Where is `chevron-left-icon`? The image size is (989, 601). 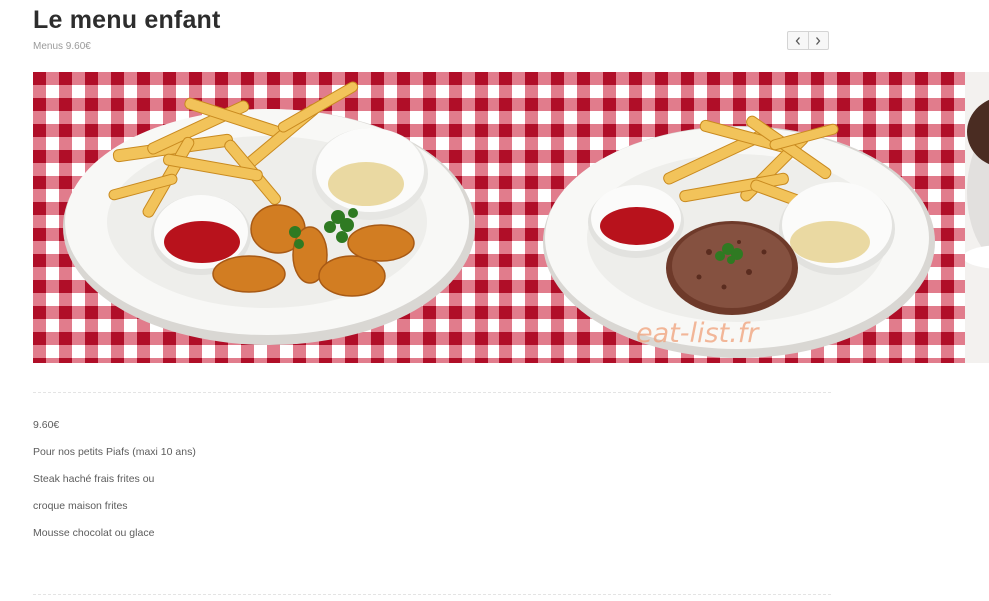
chevron-left-icon is located at coordinates (797, 40).